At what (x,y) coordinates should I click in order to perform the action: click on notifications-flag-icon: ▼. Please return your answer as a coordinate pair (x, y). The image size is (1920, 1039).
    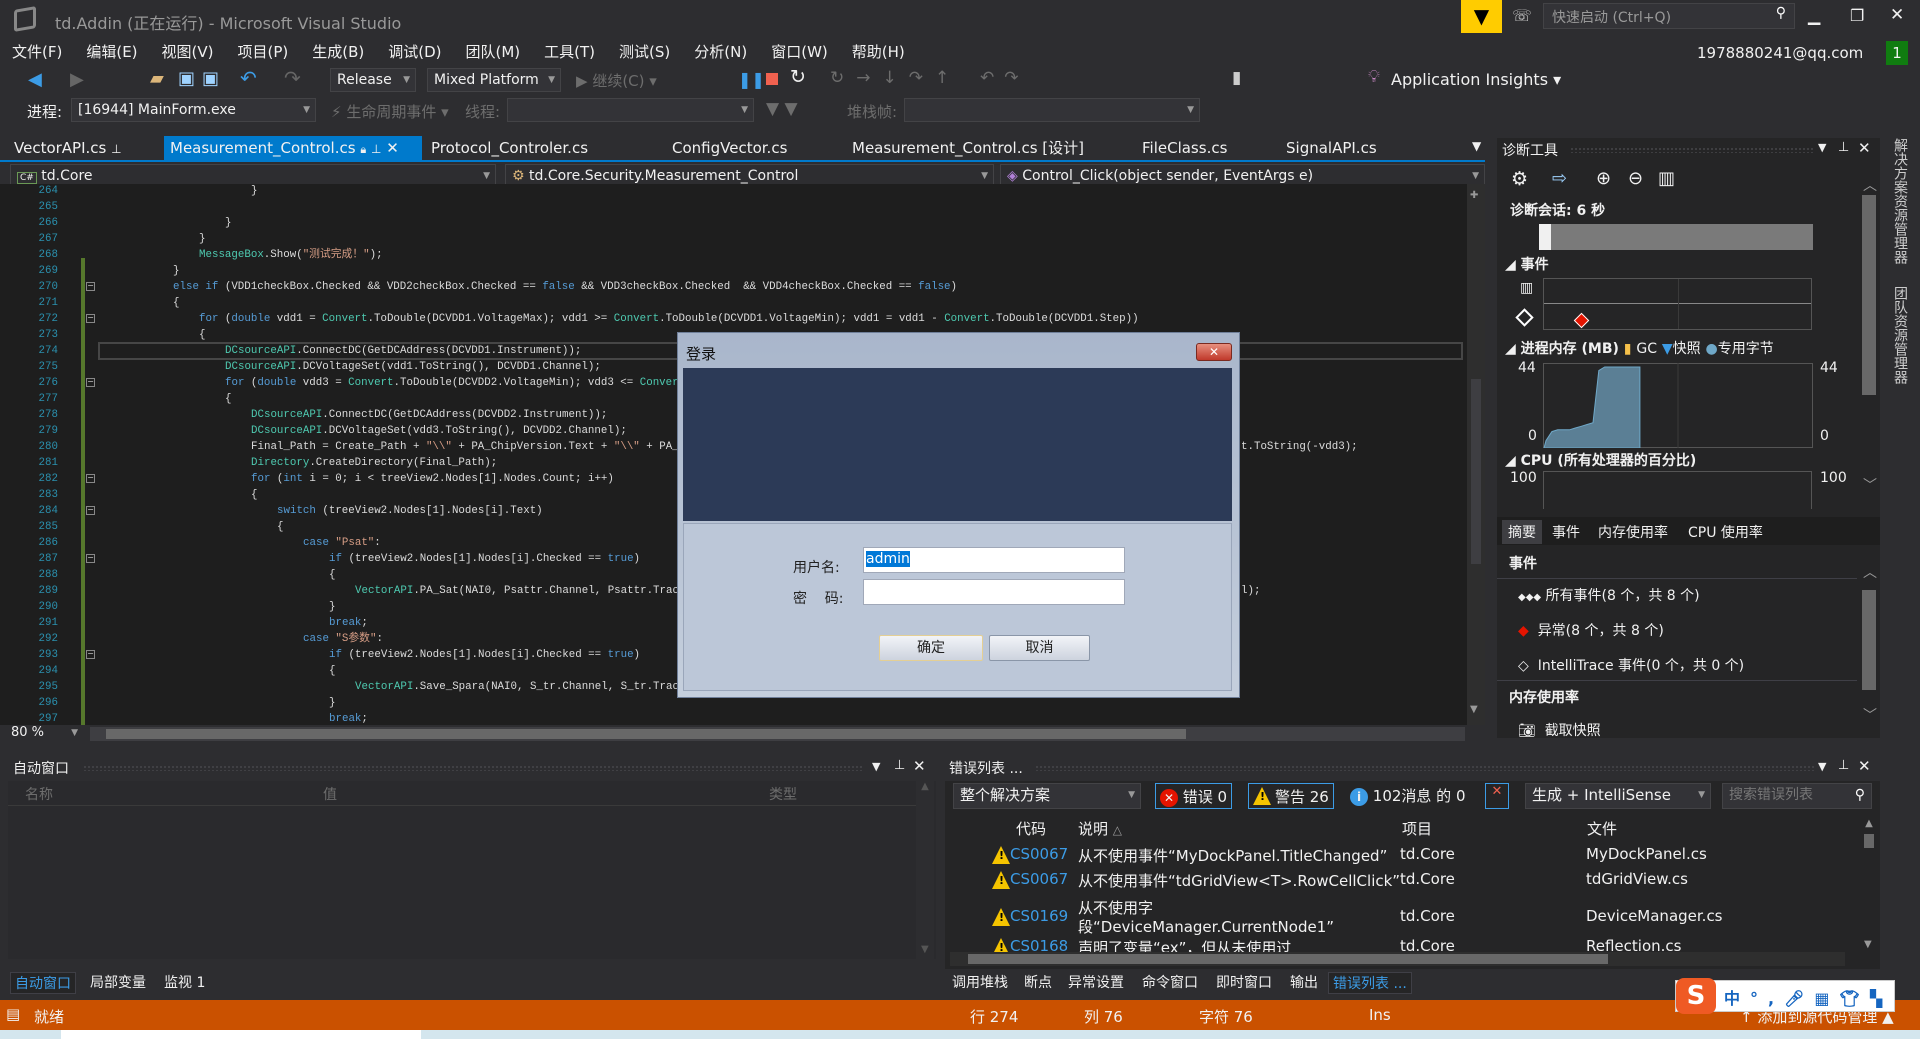
    Looking at the image, I should click on (1481, 16).